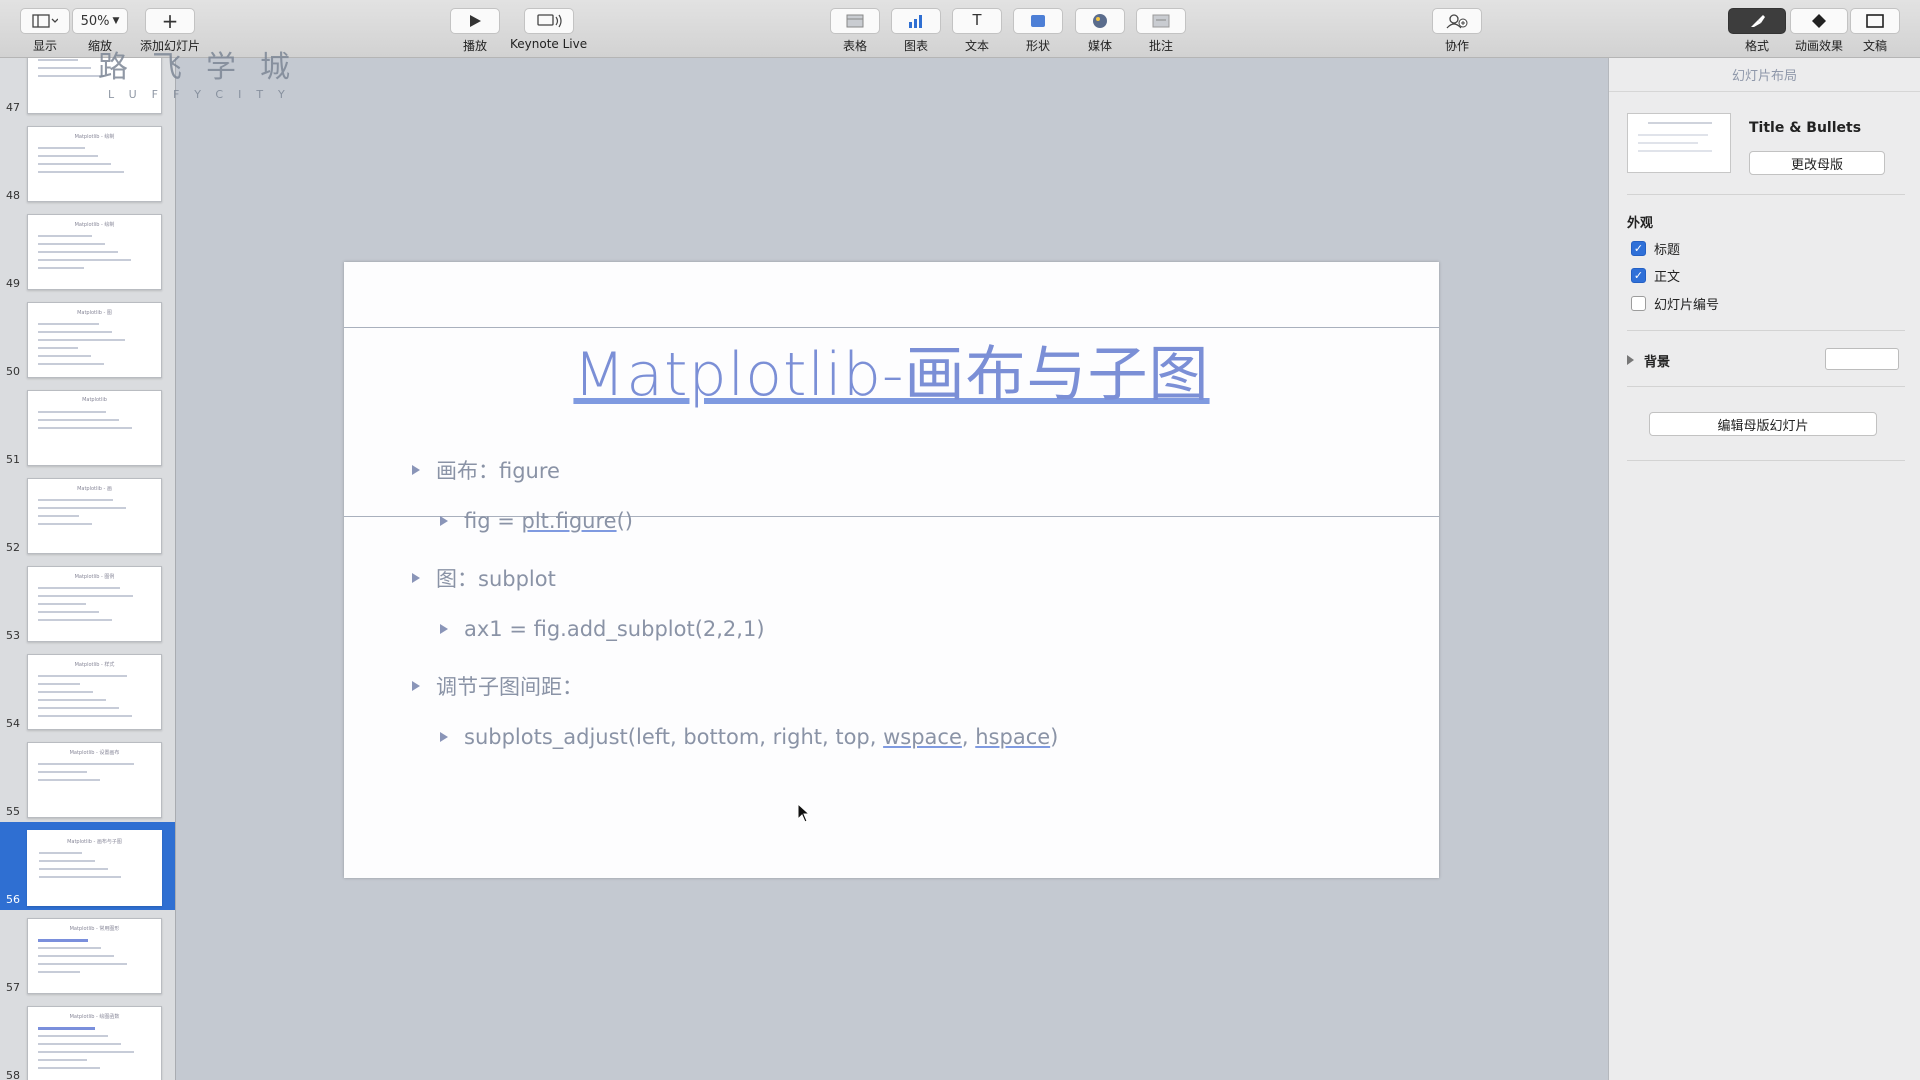 The width and height of the screenshot is (1920, 1080). Describe the element at coordinates (94, 428) in the screenshot. I see `slide-thumbnail: Matplotlib` at that location.